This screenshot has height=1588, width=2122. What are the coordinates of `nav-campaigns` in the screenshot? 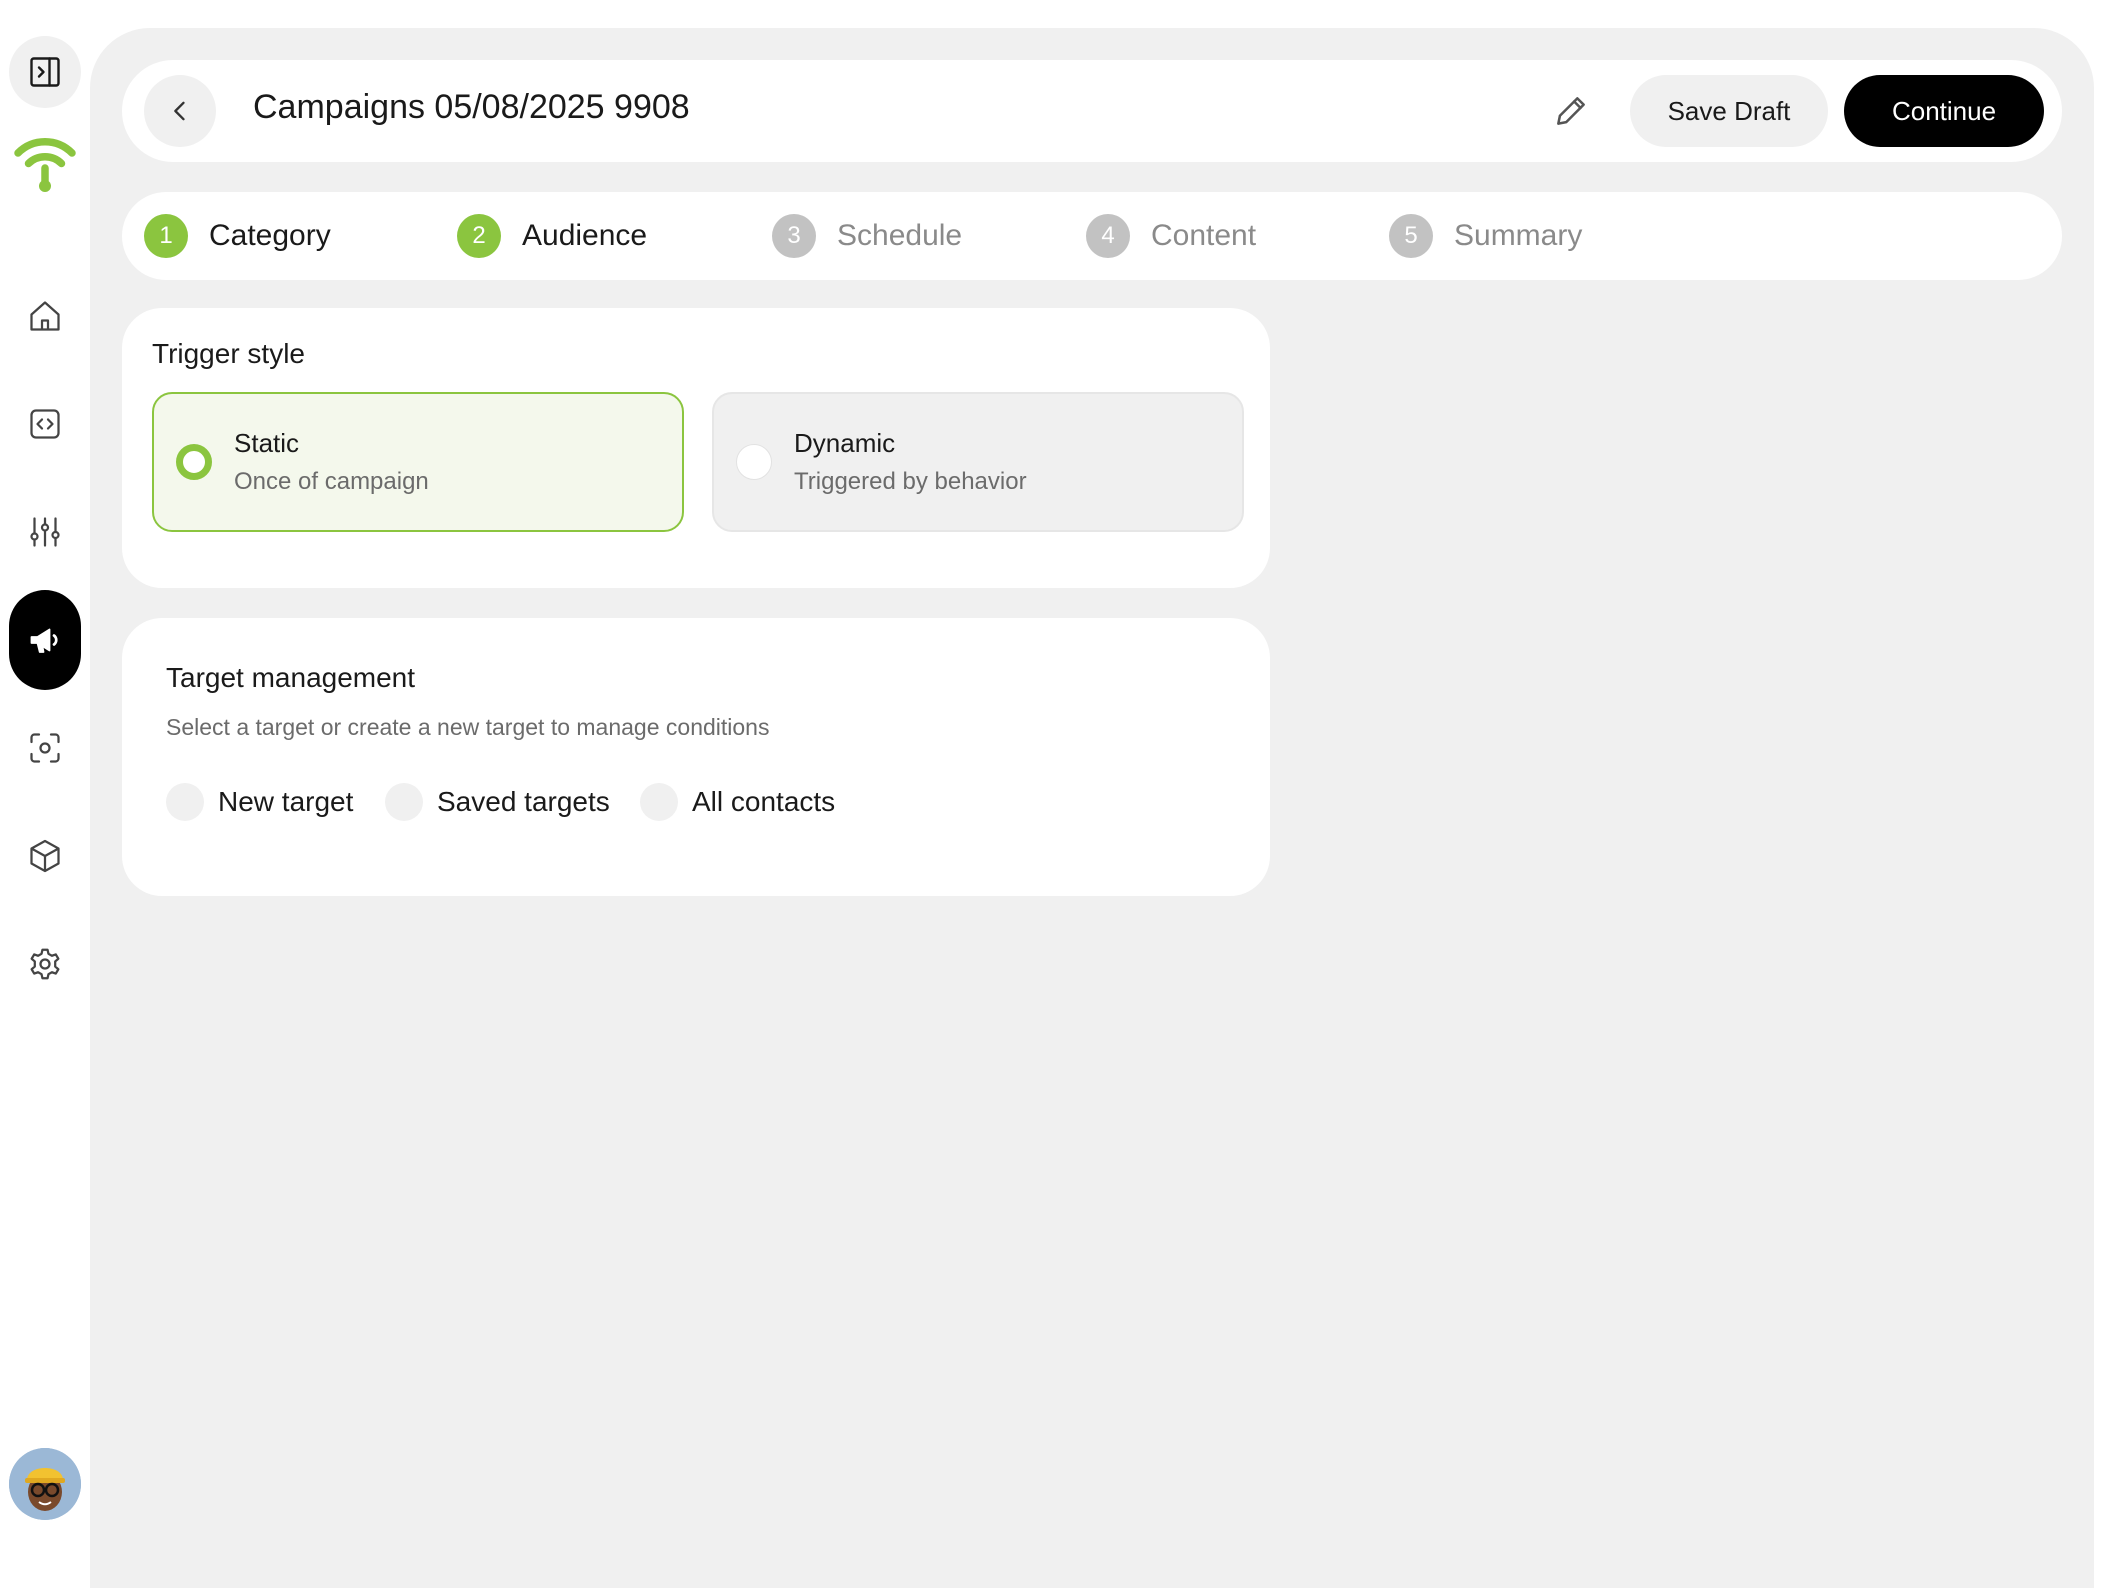 It's located at (45, 640).